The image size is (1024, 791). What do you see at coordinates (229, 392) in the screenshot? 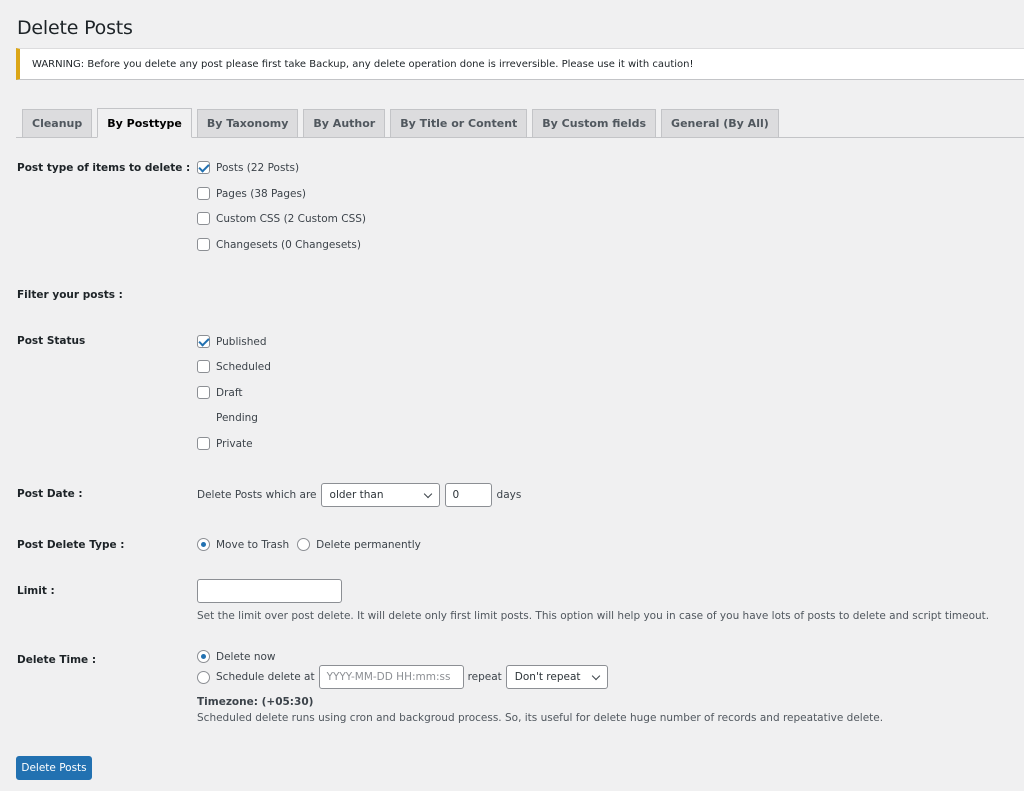
I see `option-label: Draft` at bounding box center [229, 392].